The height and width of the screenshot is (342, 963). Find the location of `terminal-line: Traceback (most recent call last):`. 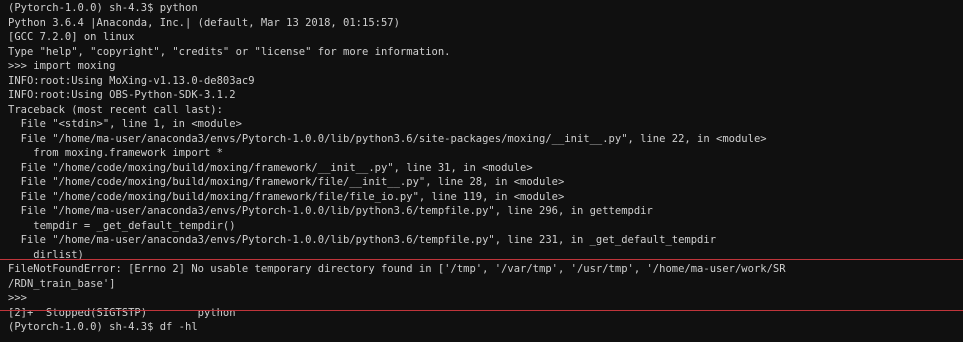

terminal-line: Traceback (most recent call last): is located at coordinates (115, 109).